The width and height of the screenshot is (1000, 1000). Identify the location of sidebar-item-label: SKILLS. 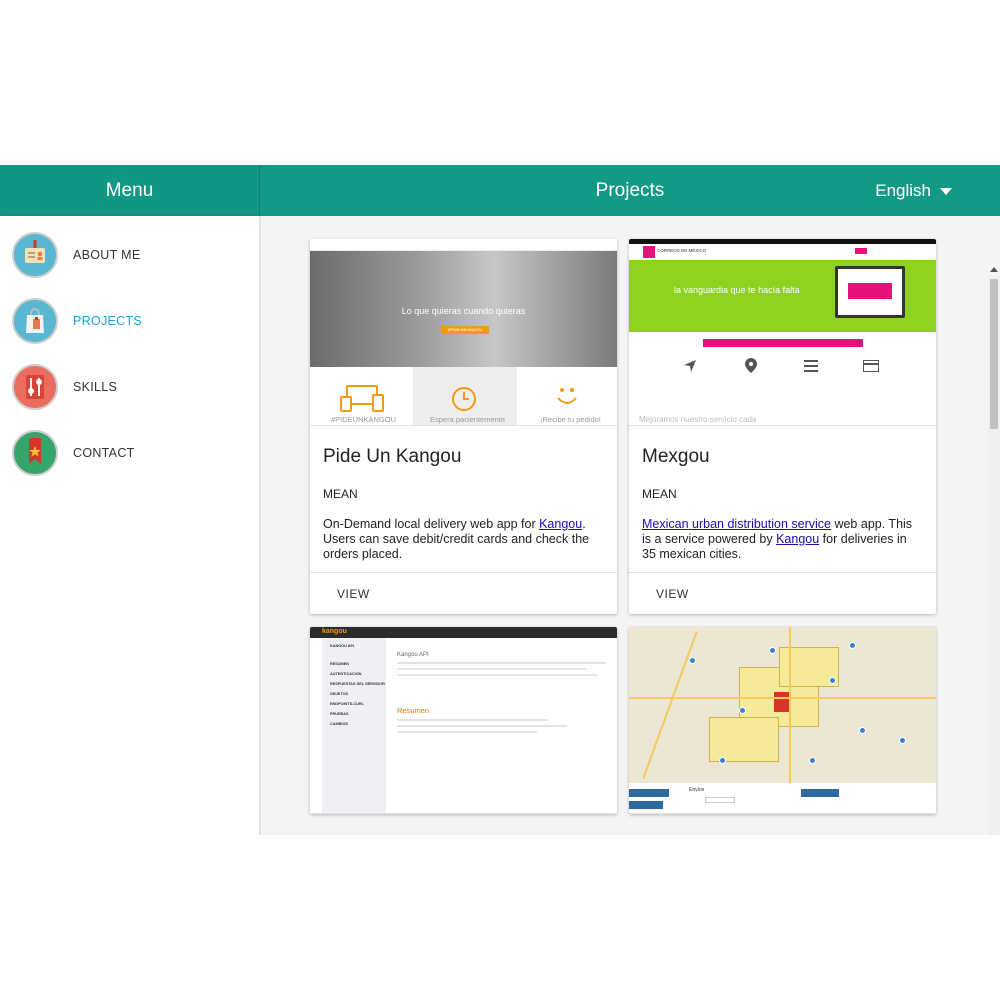
(95, 387).